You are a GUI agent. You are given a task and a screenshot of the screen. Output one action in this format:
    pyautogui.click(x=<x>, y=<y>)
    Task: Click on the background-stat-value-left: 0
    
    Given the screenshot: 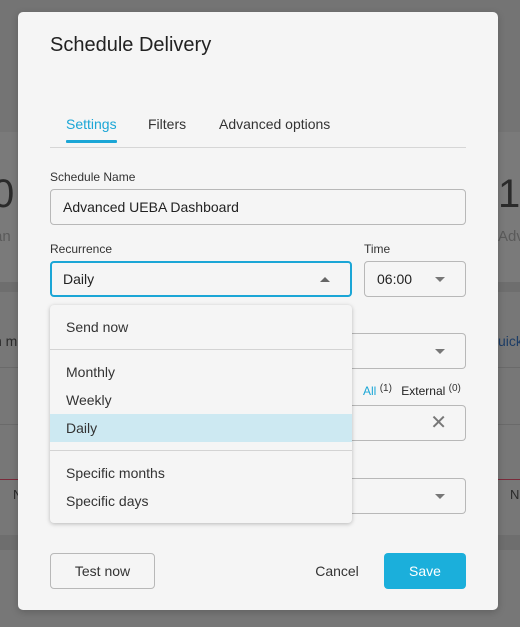 What is the action you would take?
    pyautogui.click(x=7, y=194)
    